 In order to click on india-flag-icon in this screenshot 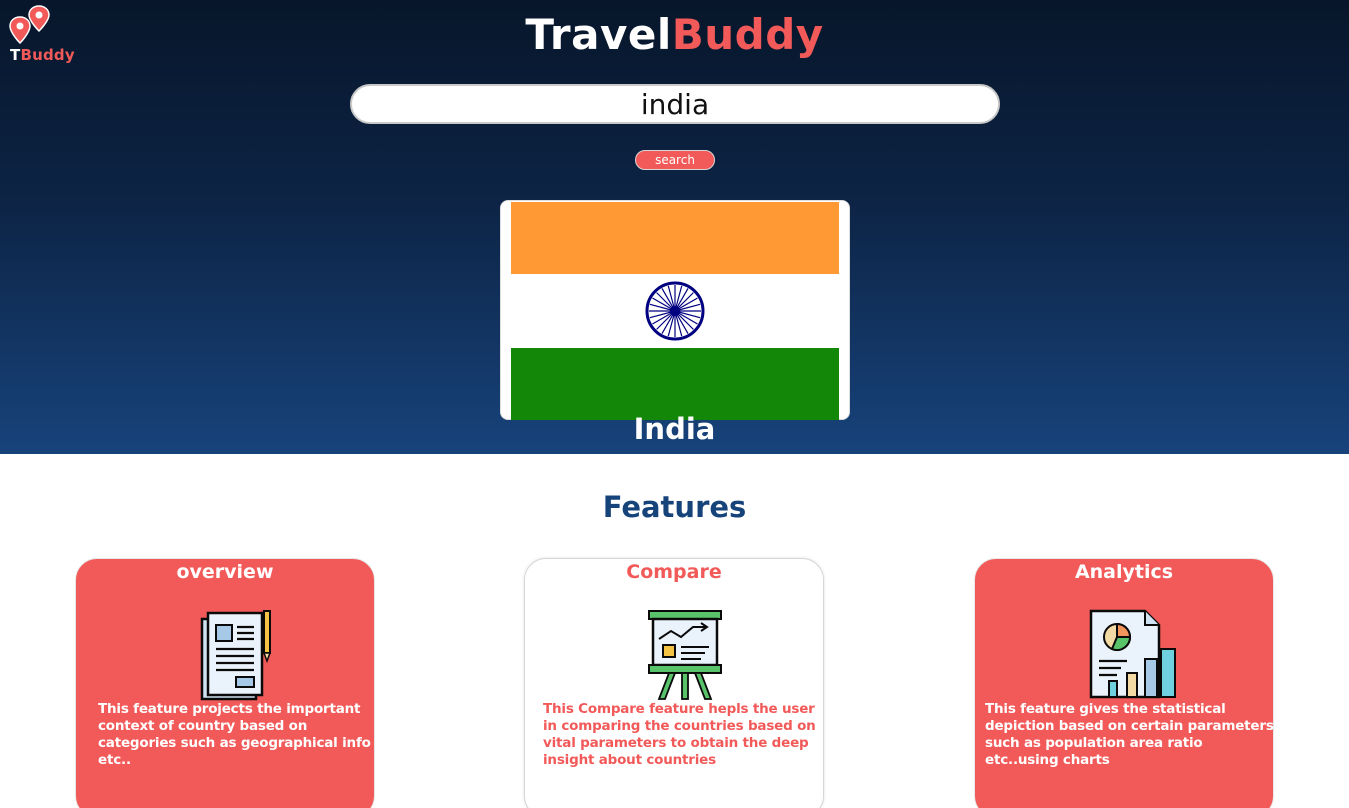, I will do `click(675, 311)`.